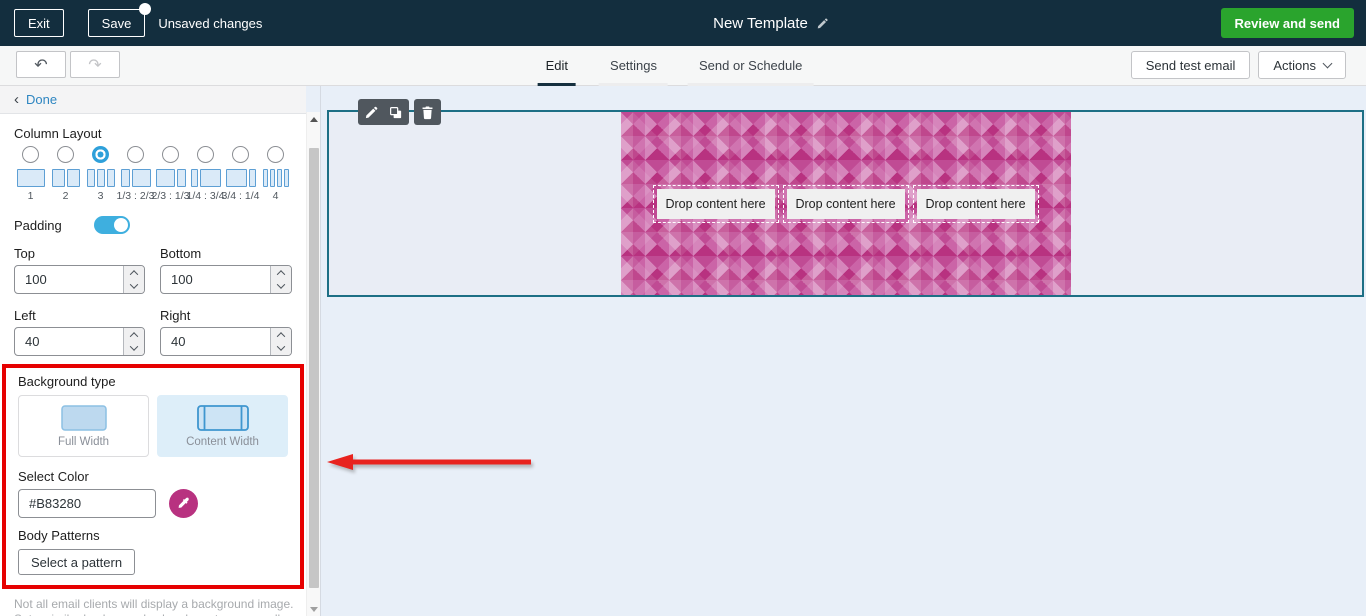  Describe the element at coordinates (69, 341) in the screenshot. I see `padding-left-input` at that location.